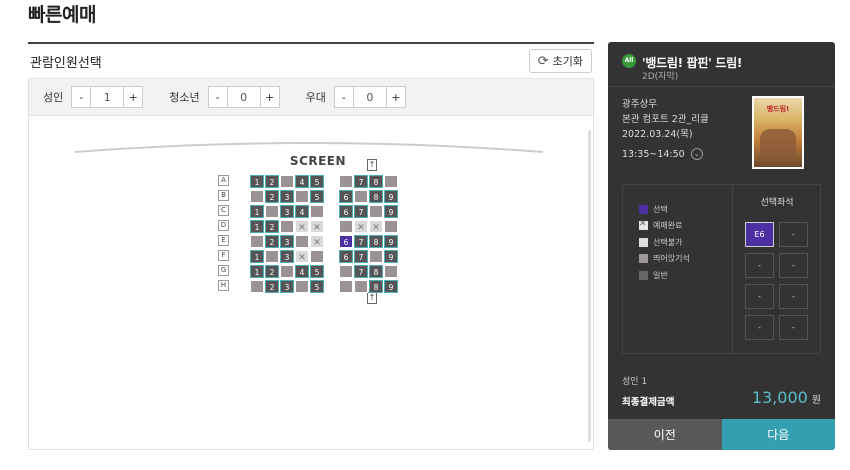 Image resolution: width=850 pixels, height=470 pixels. What do you see at coordinates (759, 234) in the screenshot?
I see `selected-seat-slot: E6` at bounding box center [759, 234].